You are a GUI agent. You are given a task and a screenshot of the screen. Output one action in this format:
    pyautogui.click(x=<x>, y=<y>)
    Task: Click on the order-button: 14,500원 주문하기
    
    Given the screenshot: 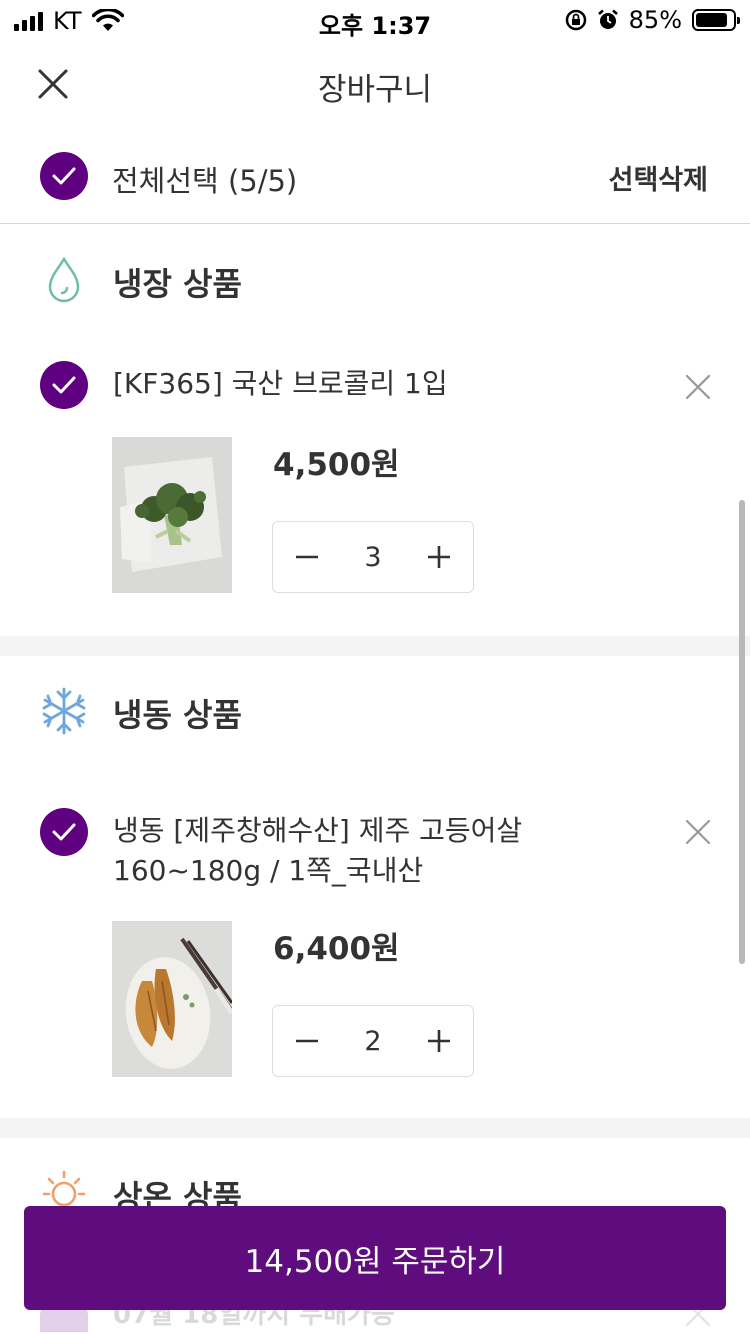 What is the action you would take?
    pyautogui.click(x=375, y=1258)
    